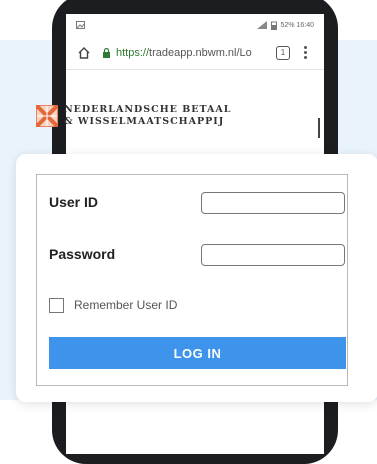 The image size is (377, 464). Describe the element at coordinates (319, 128) in the screenshot. I see `text-cursor` at that location.